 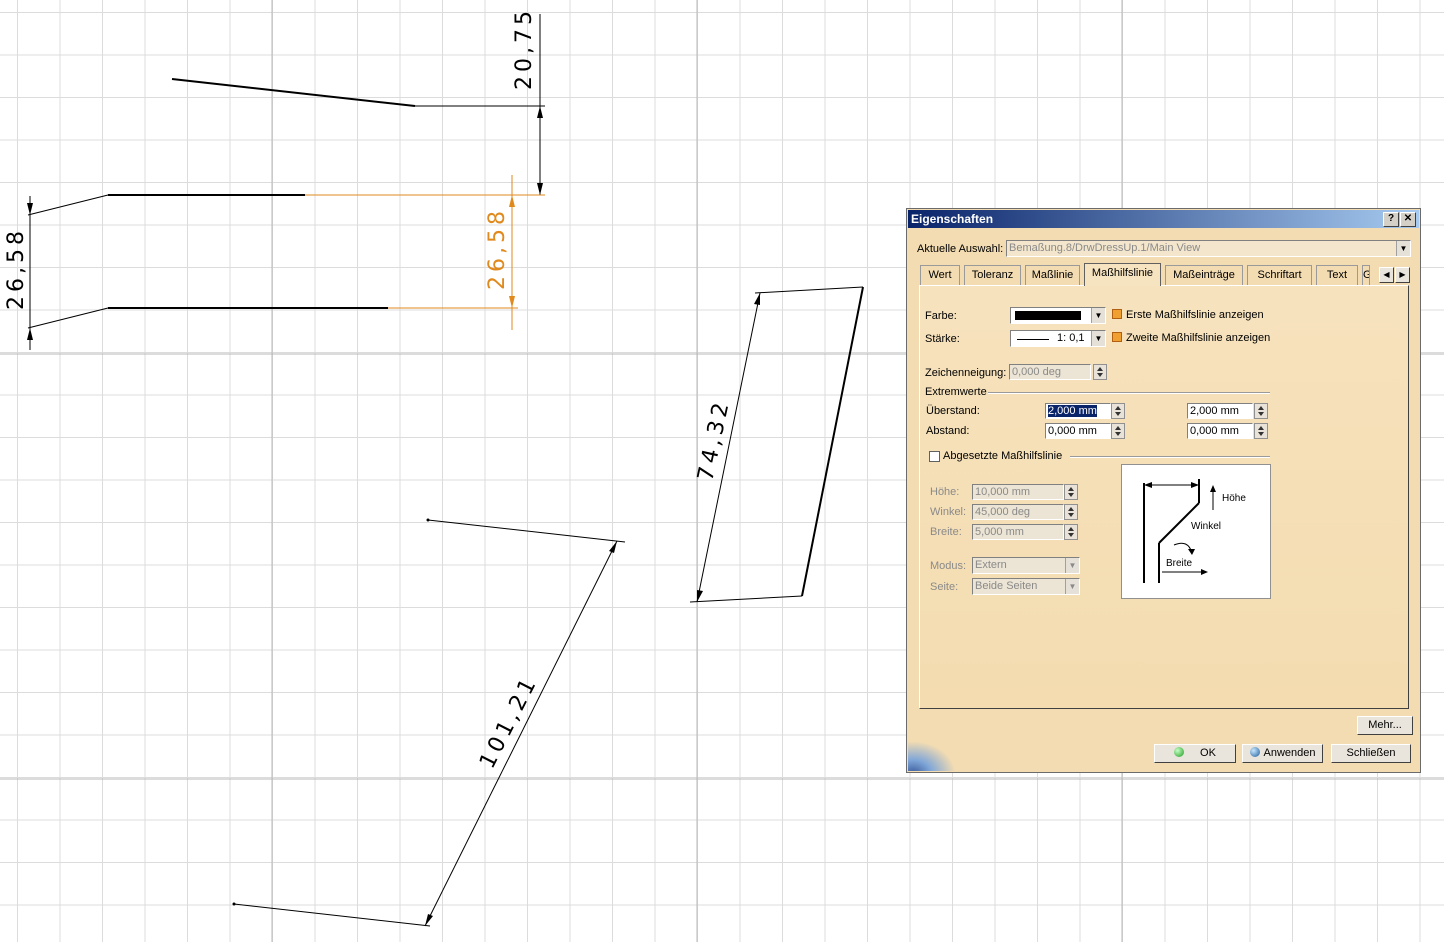 What do you see at coordinates (960, 249) in the screenshot?
I see `current-selection-label: Aktuelle Auswahl:` at bounding box center [960, 249].